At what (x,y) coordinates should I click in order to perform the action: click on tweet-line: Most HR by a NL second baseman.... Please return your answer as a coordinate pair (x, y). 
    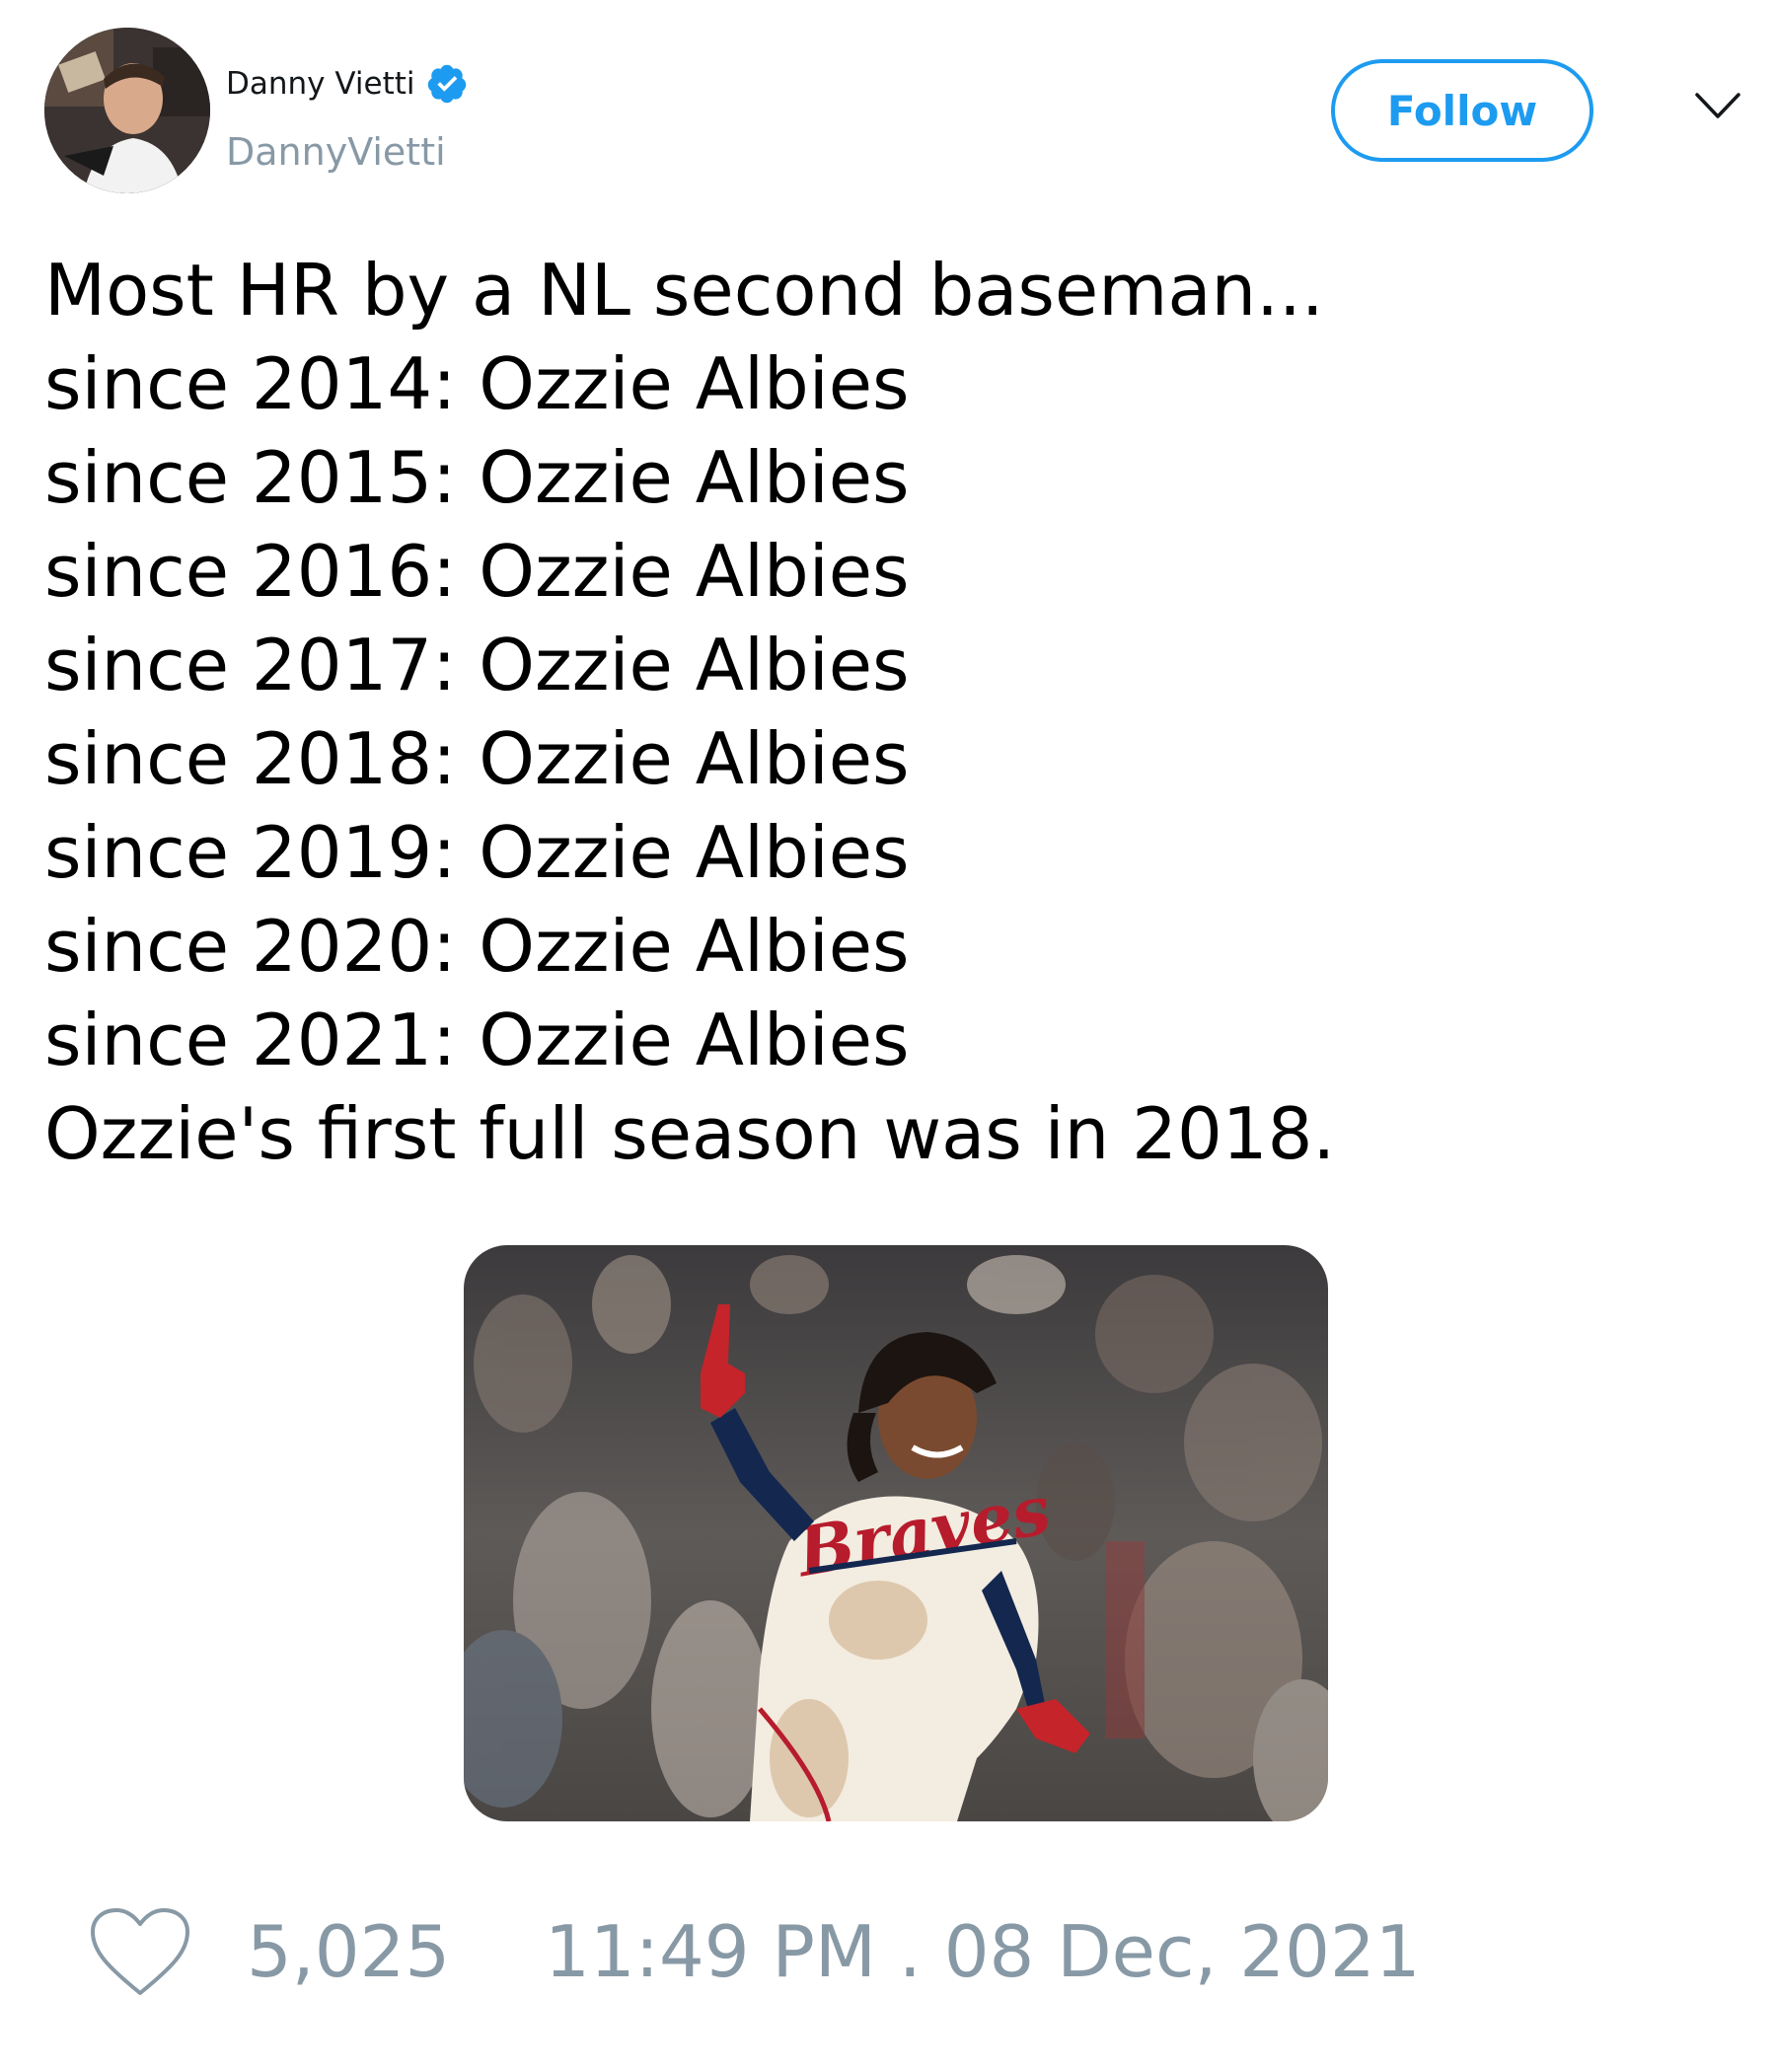
    Looking at the image, I should click on (684, 290).